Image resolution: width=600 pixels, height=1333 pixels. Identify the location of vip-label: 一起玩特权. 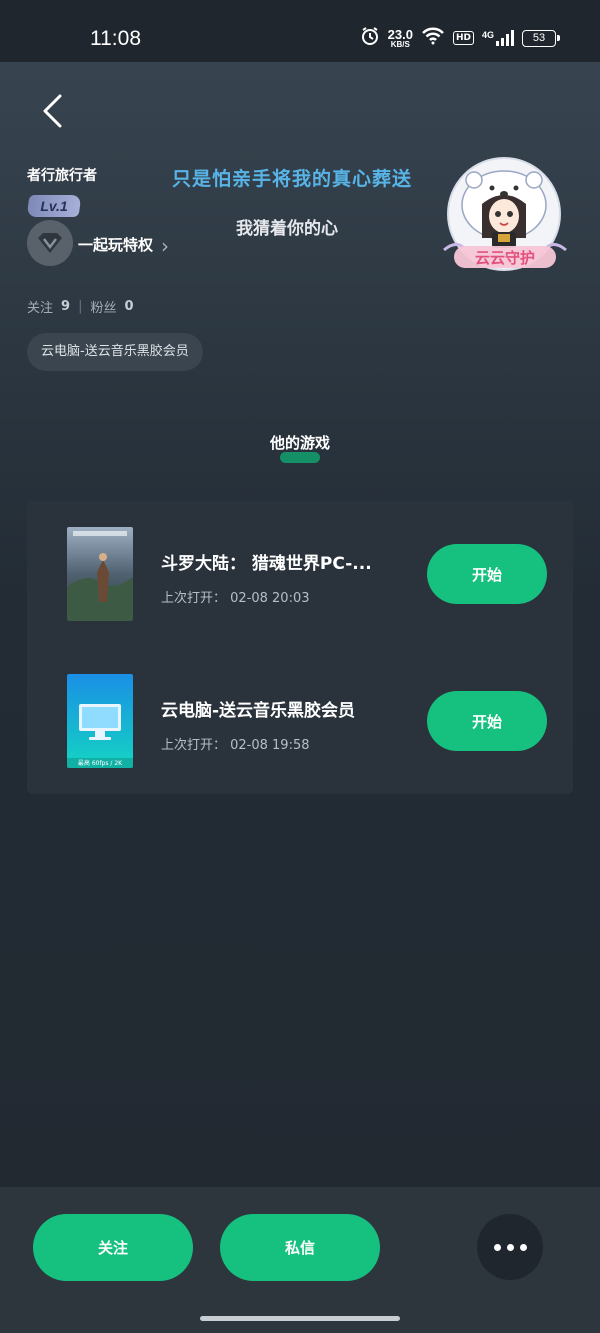
(116, 244).